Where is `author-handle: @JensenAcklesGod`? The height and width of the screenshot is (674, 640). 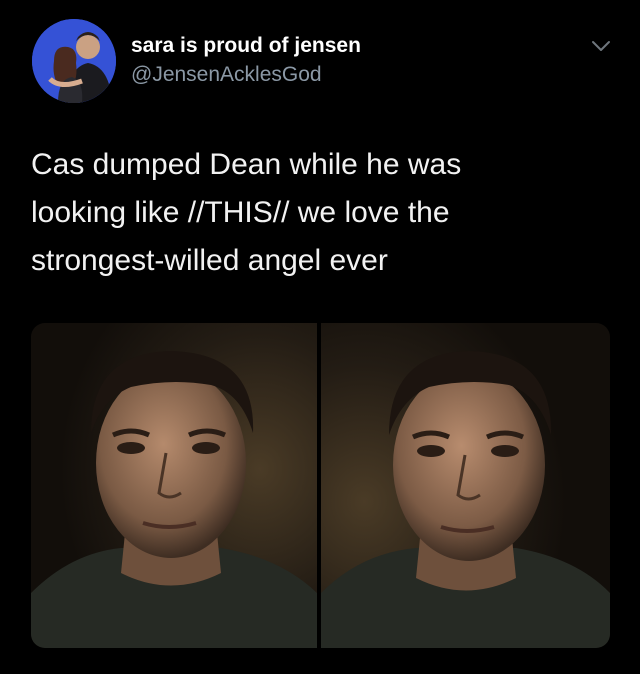
author-handle: @JensenAcklesGod is located at coordinates (226, 75).